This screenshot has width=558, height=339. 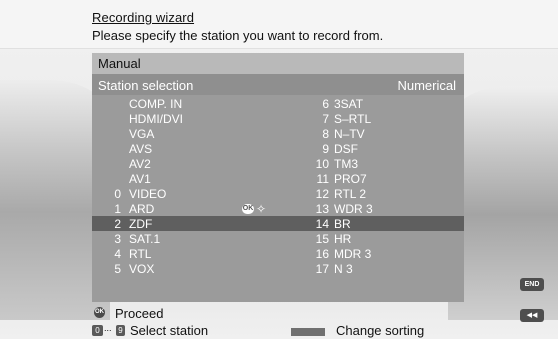 What do you see at coordinates (120, 330) in the screenshot?
I see `key-9-icon: 9` at bounding box center [120, 330].